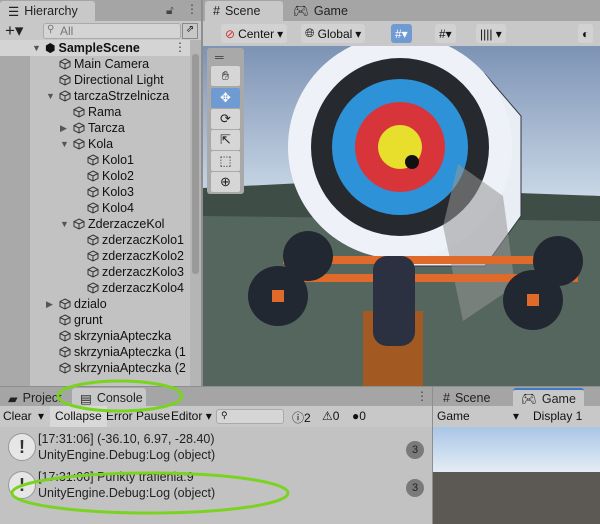  Describe the element at coordinates (170, 10) in the screenshot. I see `lock-icon: 🔓︎` at that location.